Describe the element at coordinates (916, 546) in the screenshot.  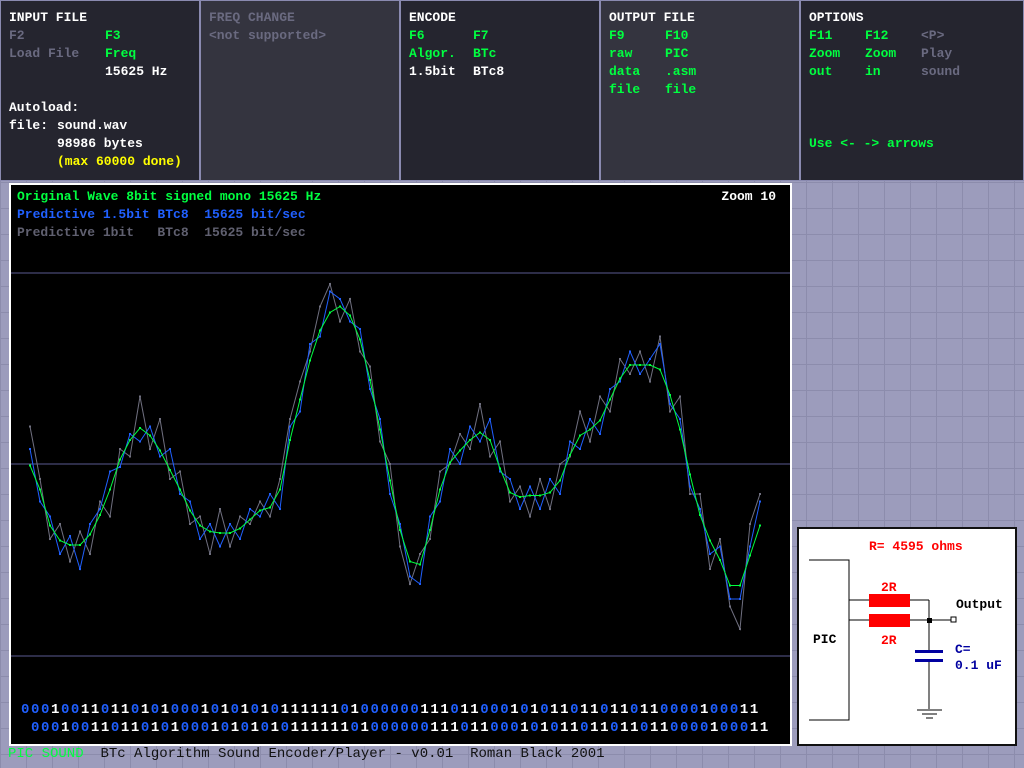
I see `resistance-value: R= 4595 ohms` at that location.